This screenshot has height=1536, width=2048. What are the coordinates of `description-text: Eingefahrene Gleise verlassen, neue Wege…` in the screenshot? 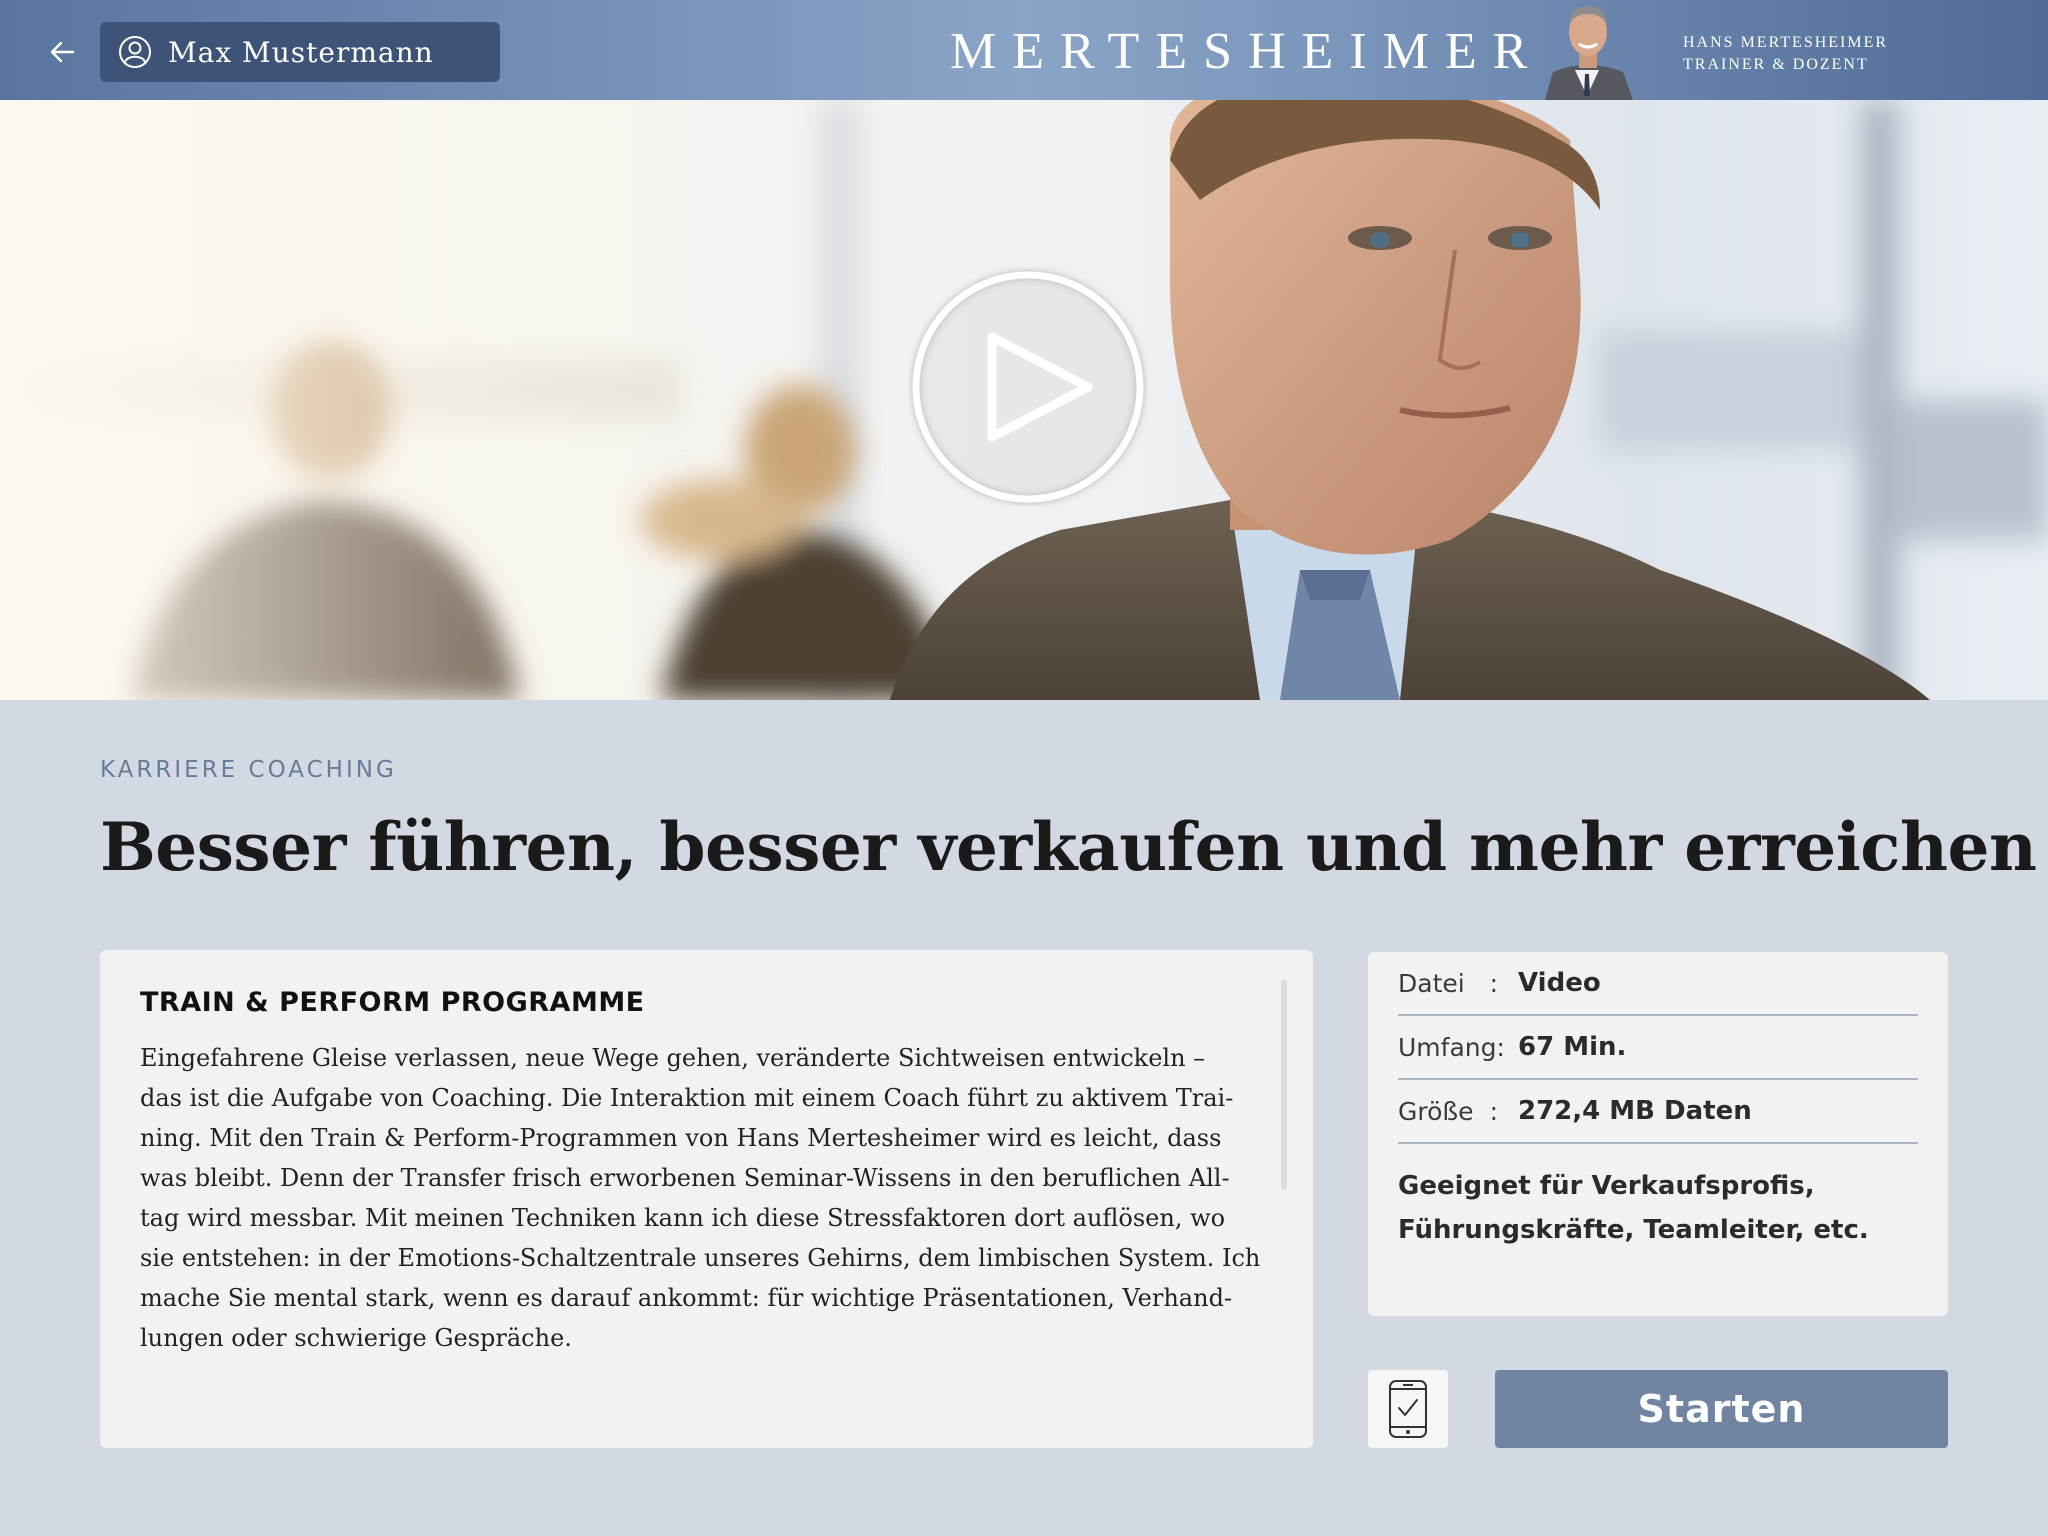 It's located at (700, 1198).